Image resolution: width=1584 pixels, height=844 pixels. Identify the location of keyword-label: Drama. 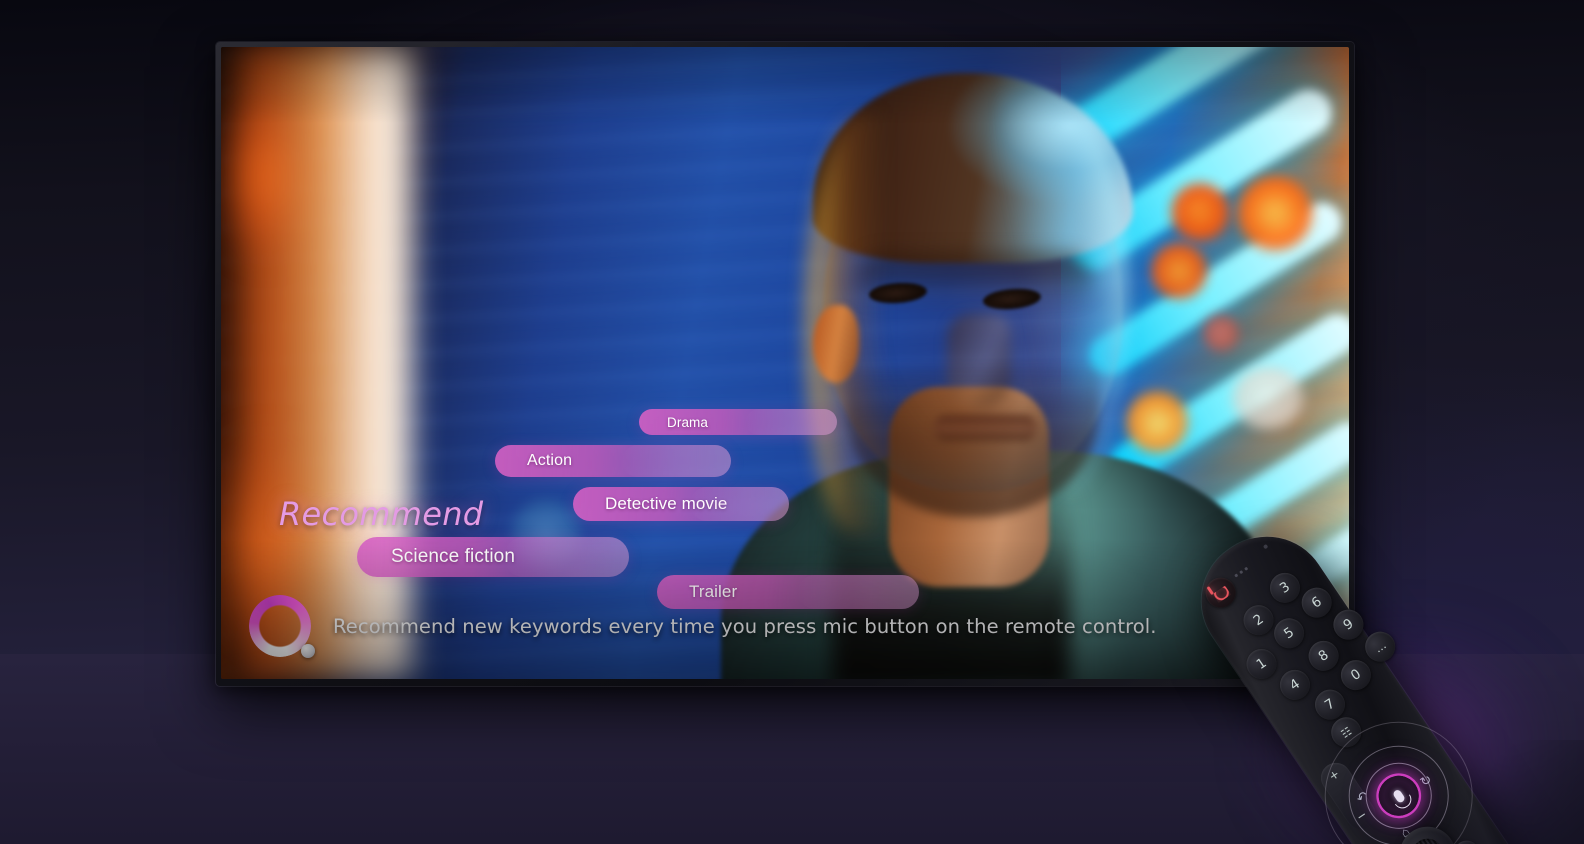
(688, 422).